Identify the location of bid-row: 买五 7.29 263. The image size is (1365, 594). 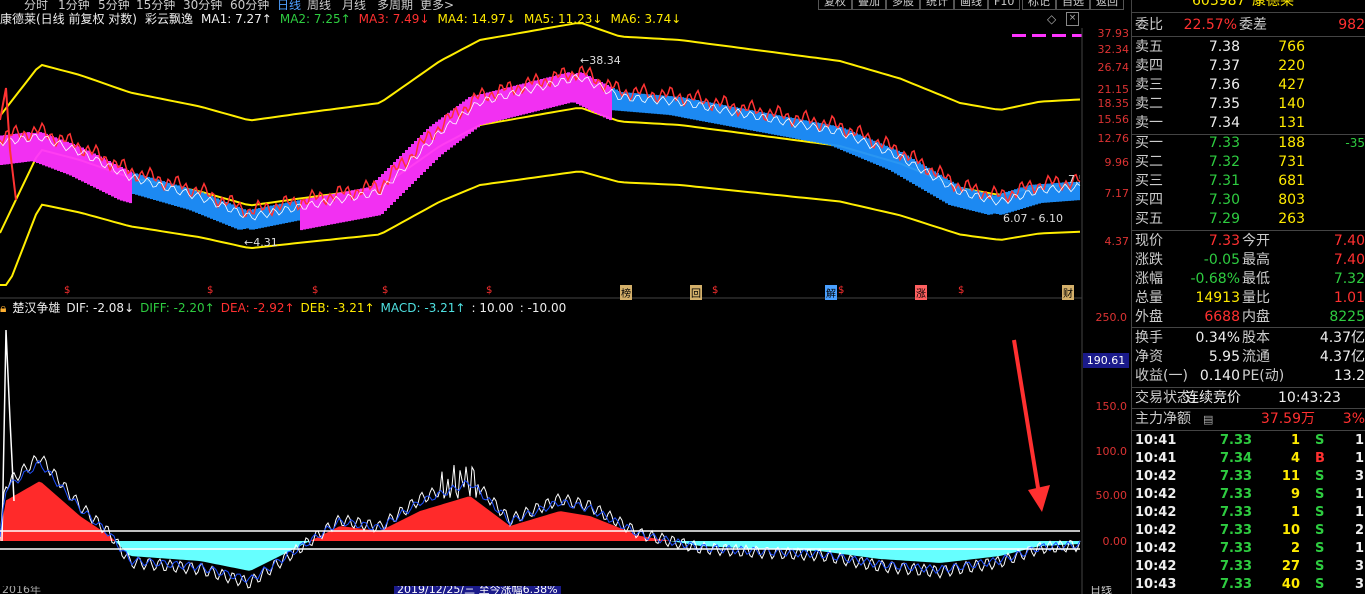
(1250, 219).